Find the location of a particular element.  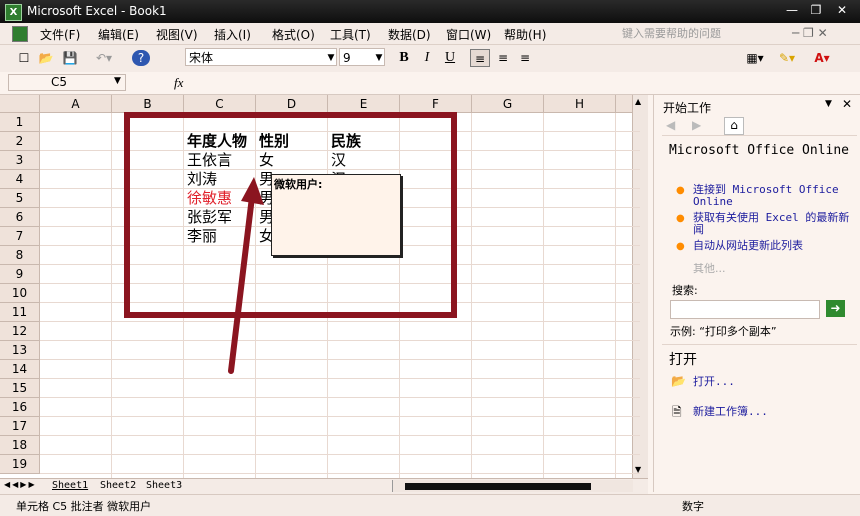

tab-scroll-icon: ◀◀▶▶ is located at coordinates (20, 484).